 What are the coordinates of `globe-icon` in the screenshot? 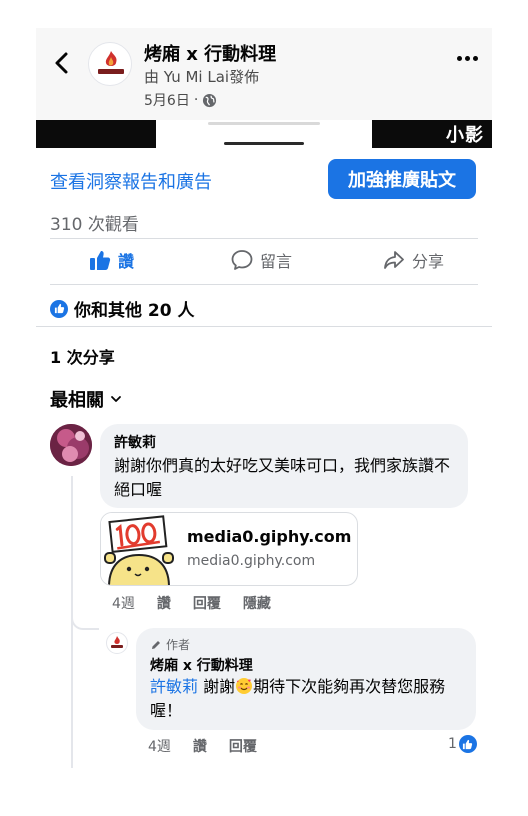 It's located at (209, 100).